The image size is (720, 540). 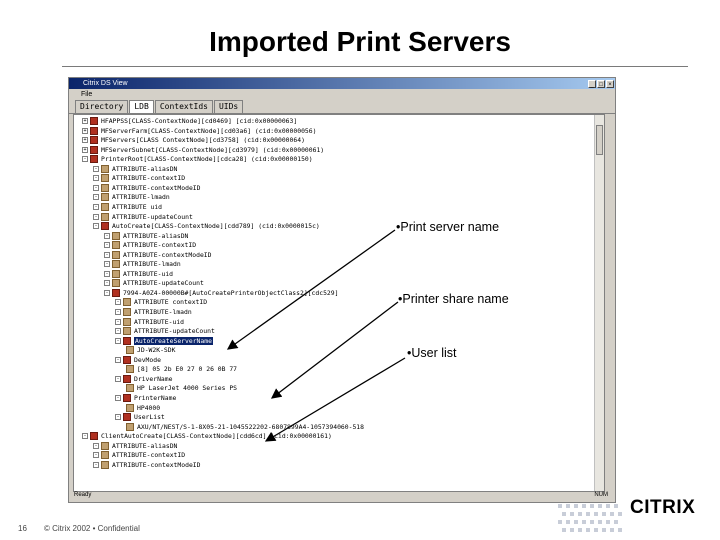 I want to click on minimize-icon: _, so click(x=592, y=83).